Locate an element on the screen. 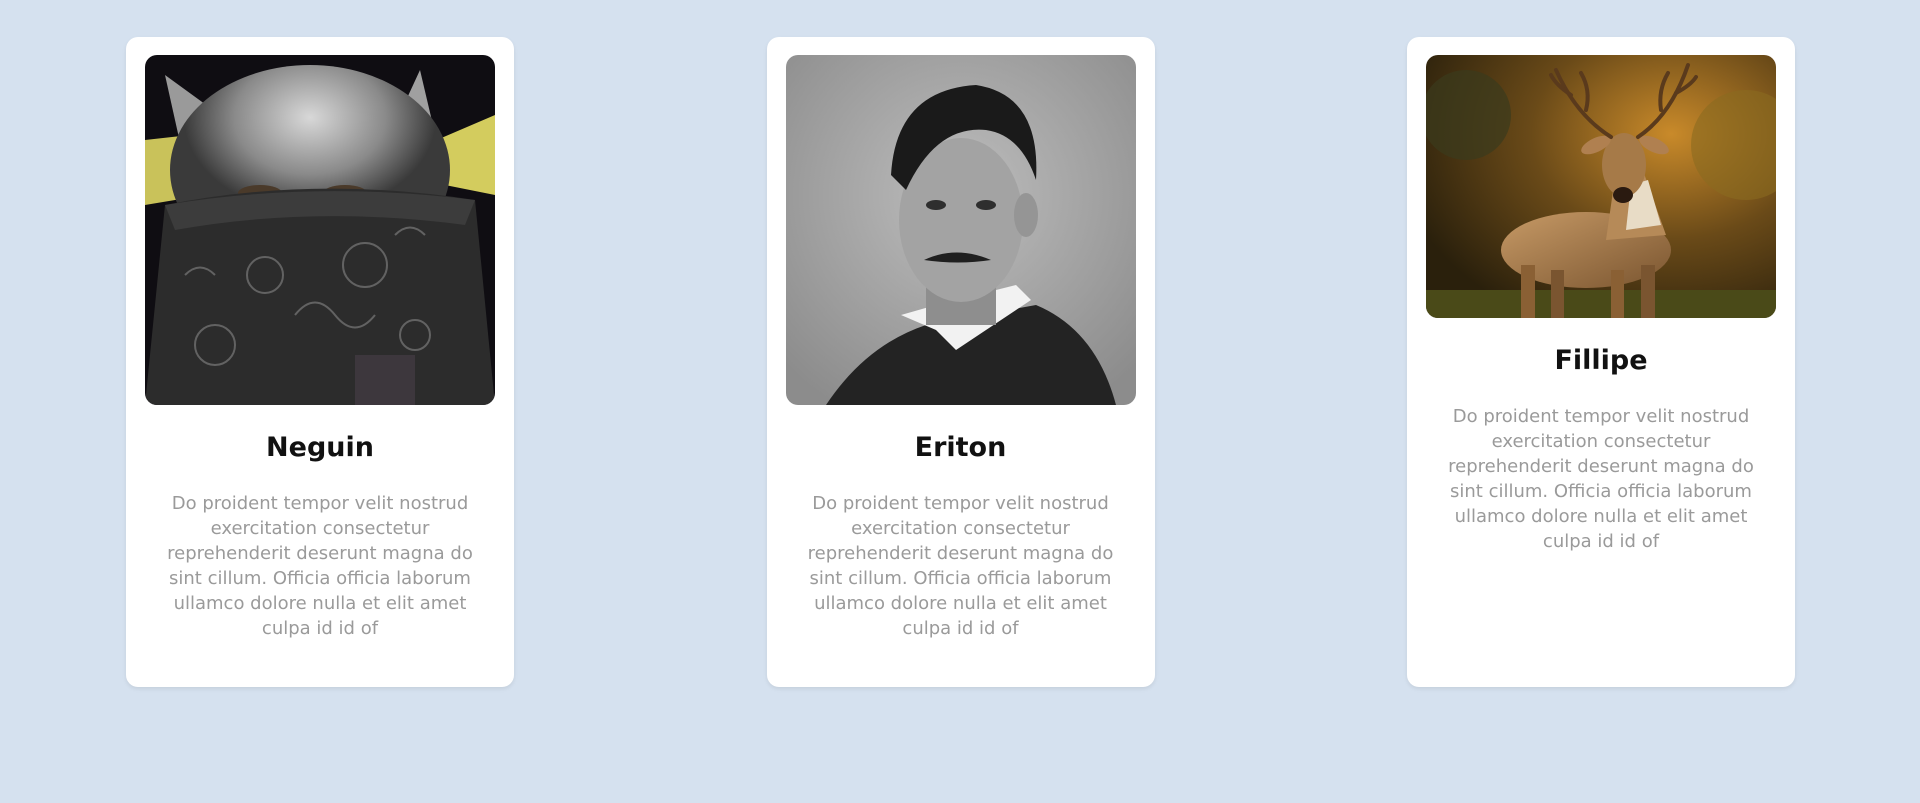  card-name: Fillipe is located at coordinates (1601, 360).